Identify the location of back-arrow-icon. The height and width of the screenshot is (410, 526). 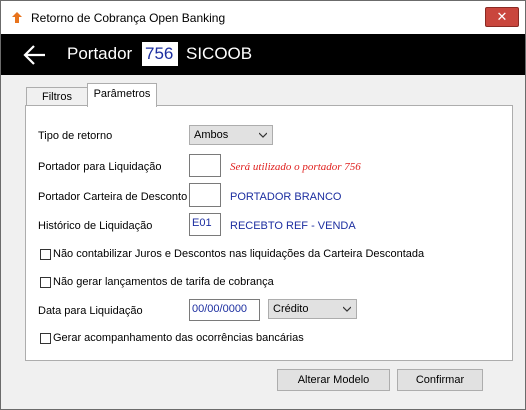
(35, 55).